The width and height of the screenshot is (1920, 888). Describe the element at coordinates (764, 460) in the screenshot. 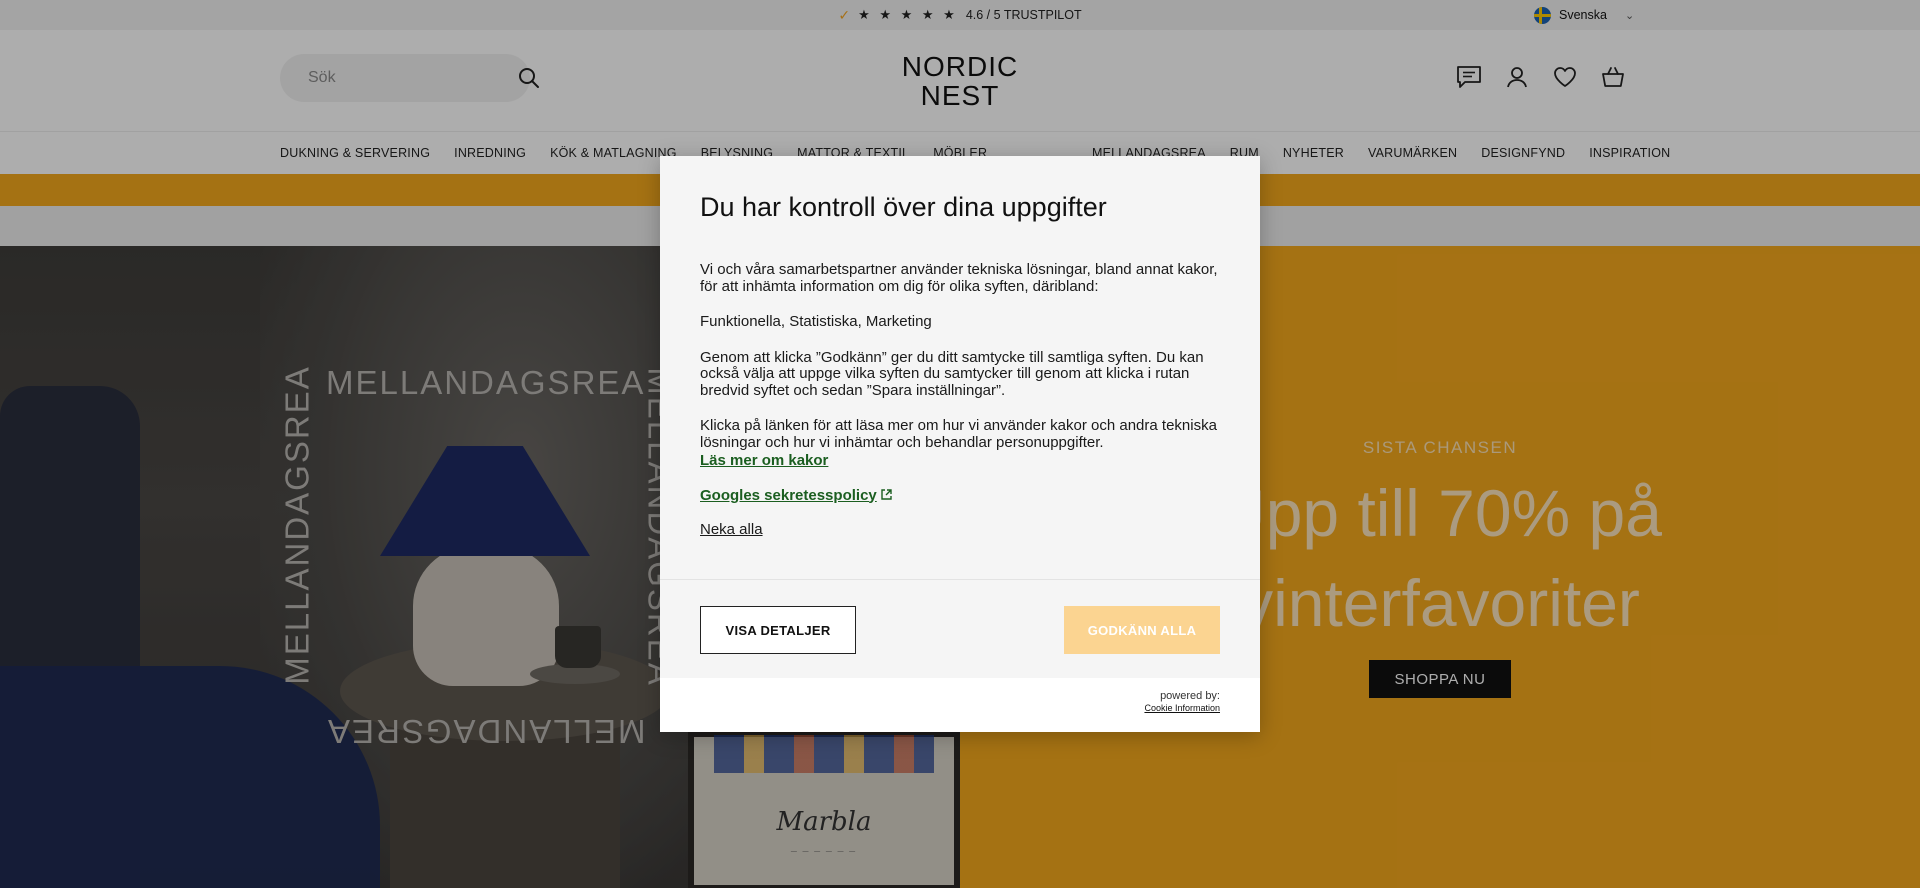

I see `read-more-cookies-link: Läs mer om kakor` at that location.